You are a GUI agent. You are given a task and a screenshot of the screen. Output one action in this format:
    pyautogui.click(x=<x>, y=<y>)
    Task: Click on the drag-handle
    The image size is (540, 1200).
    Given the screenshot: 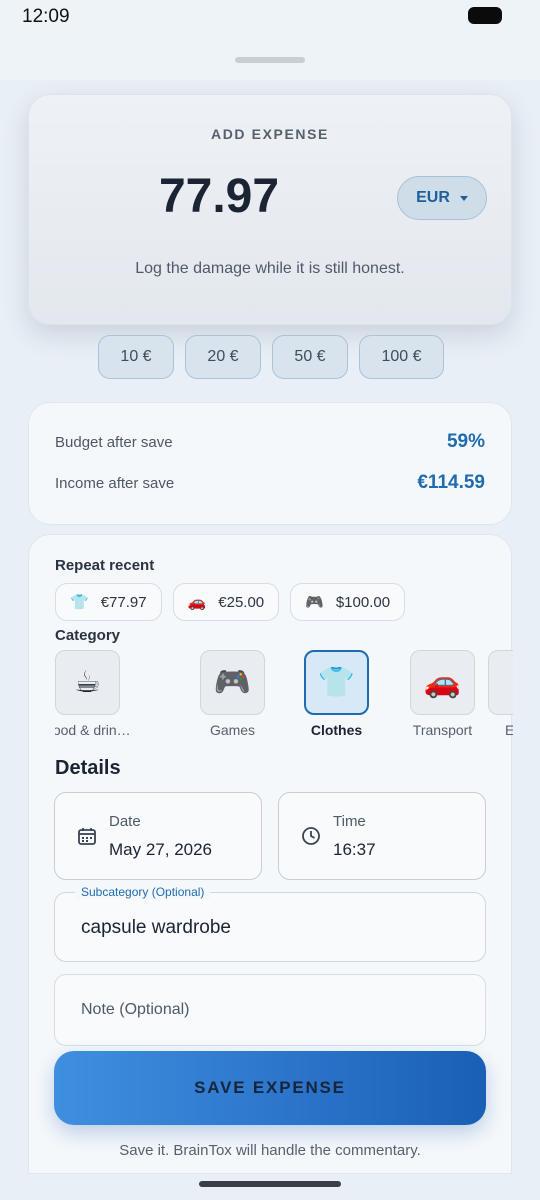 What is the action you would take?
    pyautogui.click(x=270, y=60)
    